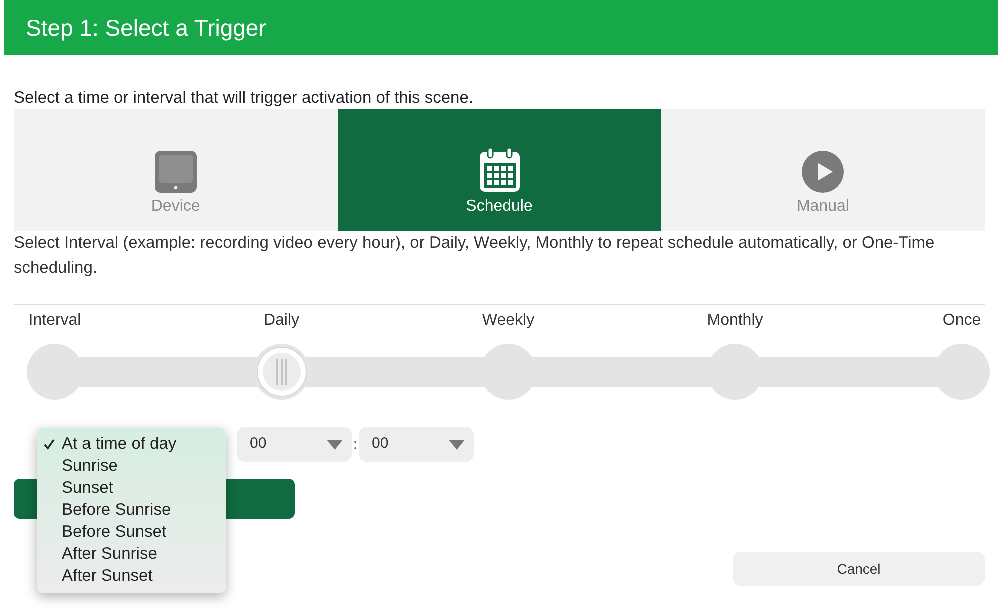  Describe the element at coordinates (175, 172) in the screenshot. I see `tablet-icon` at that location.